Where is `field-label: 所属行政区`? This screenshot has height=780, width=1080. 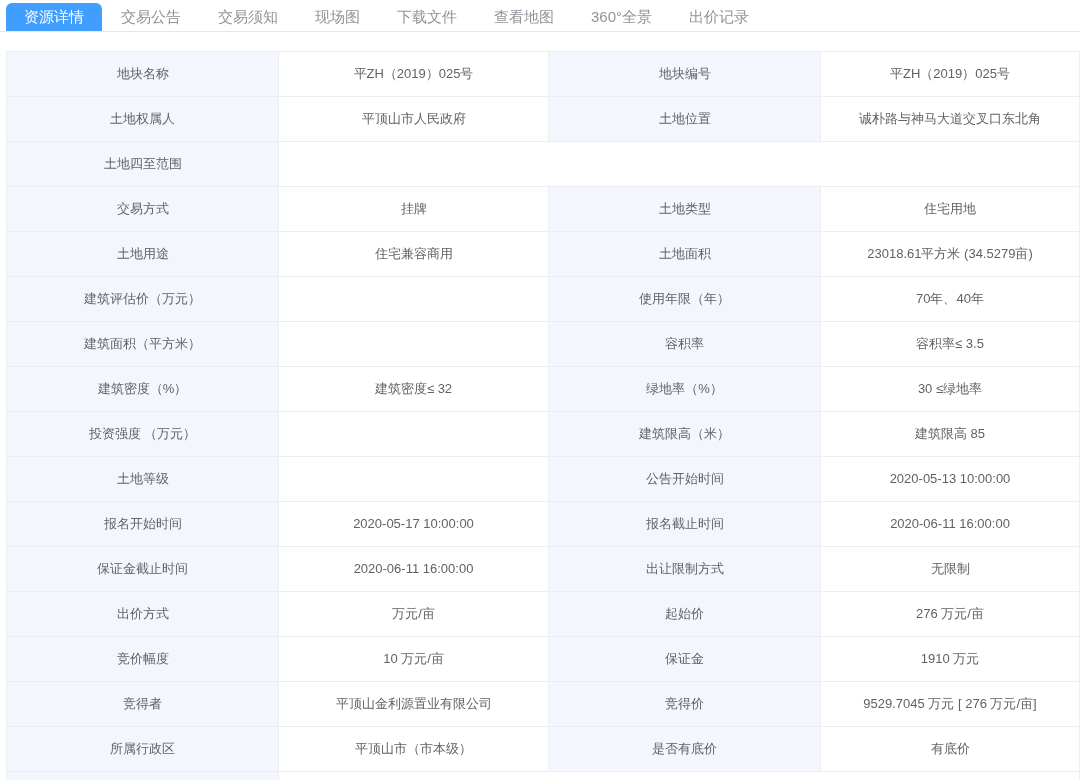
field-label: 所属行政区 is located at coordinates (142, 749).